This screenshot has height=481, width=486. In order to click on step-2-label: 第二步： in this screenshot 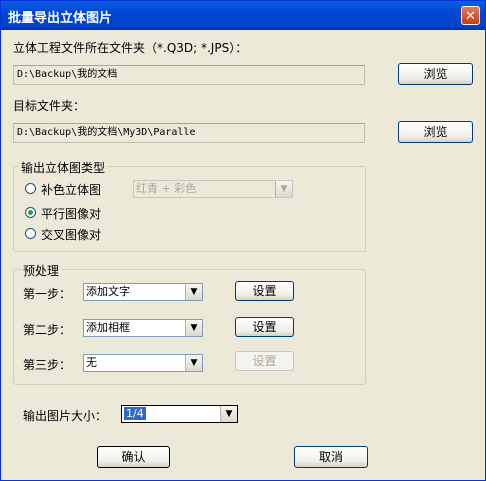, I will do `click(47, 330)`.